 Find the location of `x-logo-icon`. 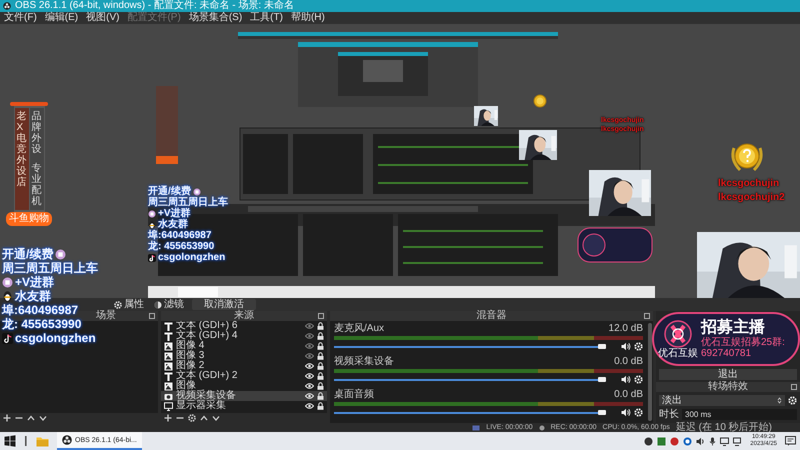

x-logo-icon is located at coordinates (678, 334).